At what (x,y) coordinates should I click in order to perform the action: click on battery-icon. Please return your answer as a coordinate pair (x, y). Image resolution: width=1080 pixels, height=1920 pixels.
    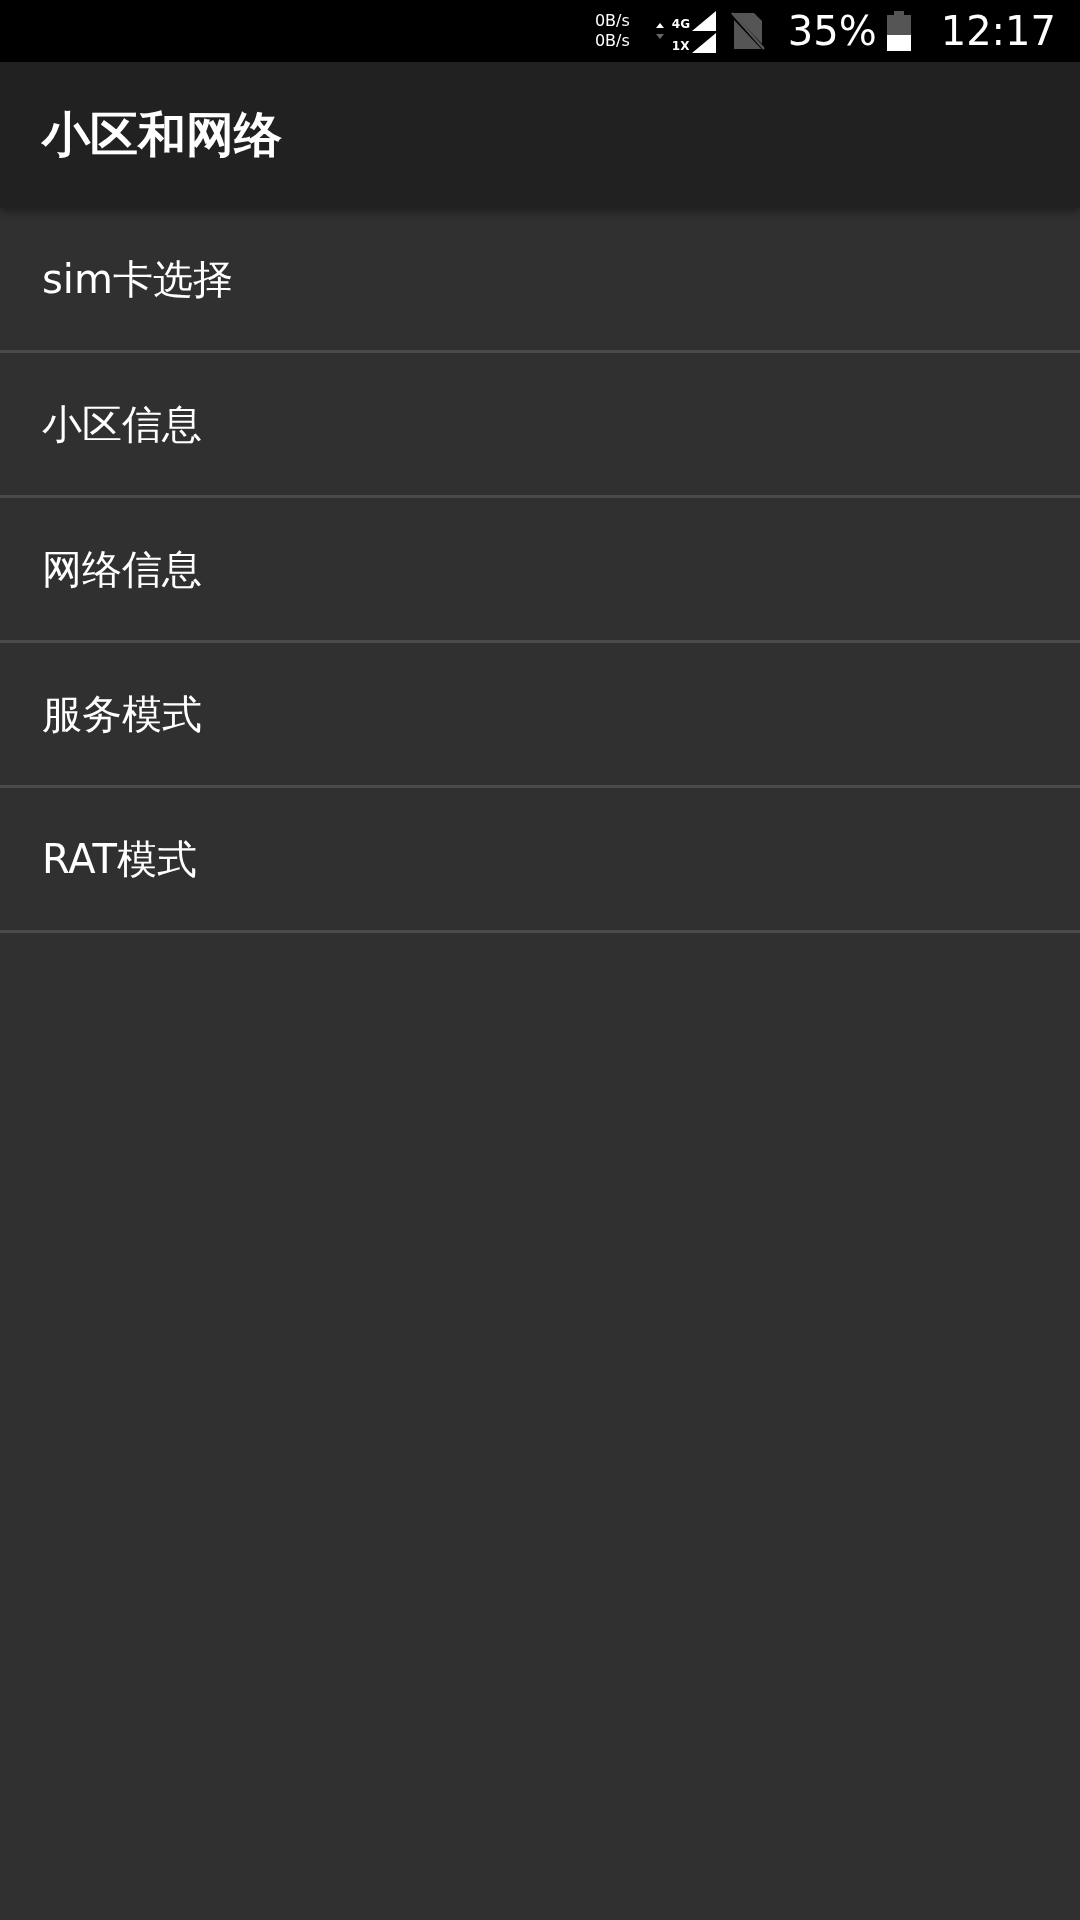
    Looking at the image, I should click on (898, 31).